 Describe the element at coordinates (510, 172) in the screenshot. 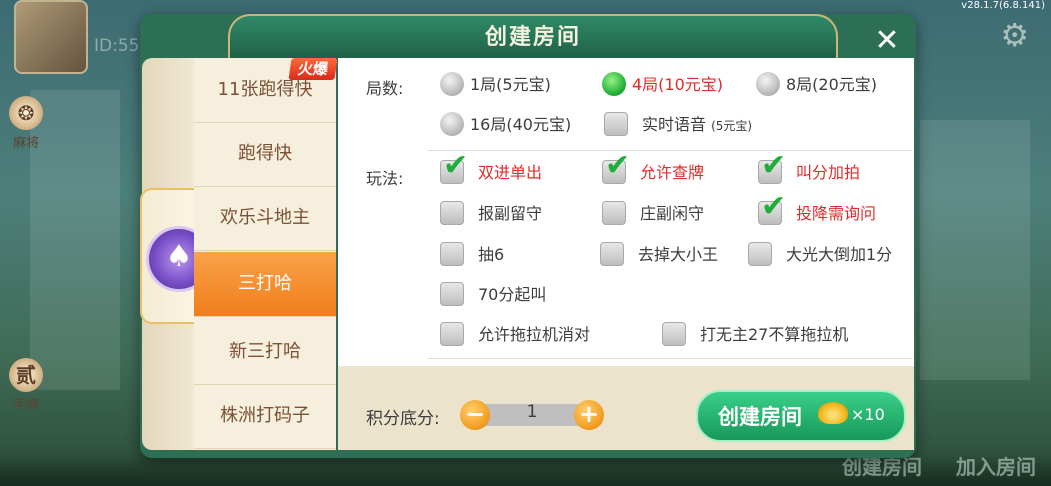

I see `rule-label: 双进单出` at that location.